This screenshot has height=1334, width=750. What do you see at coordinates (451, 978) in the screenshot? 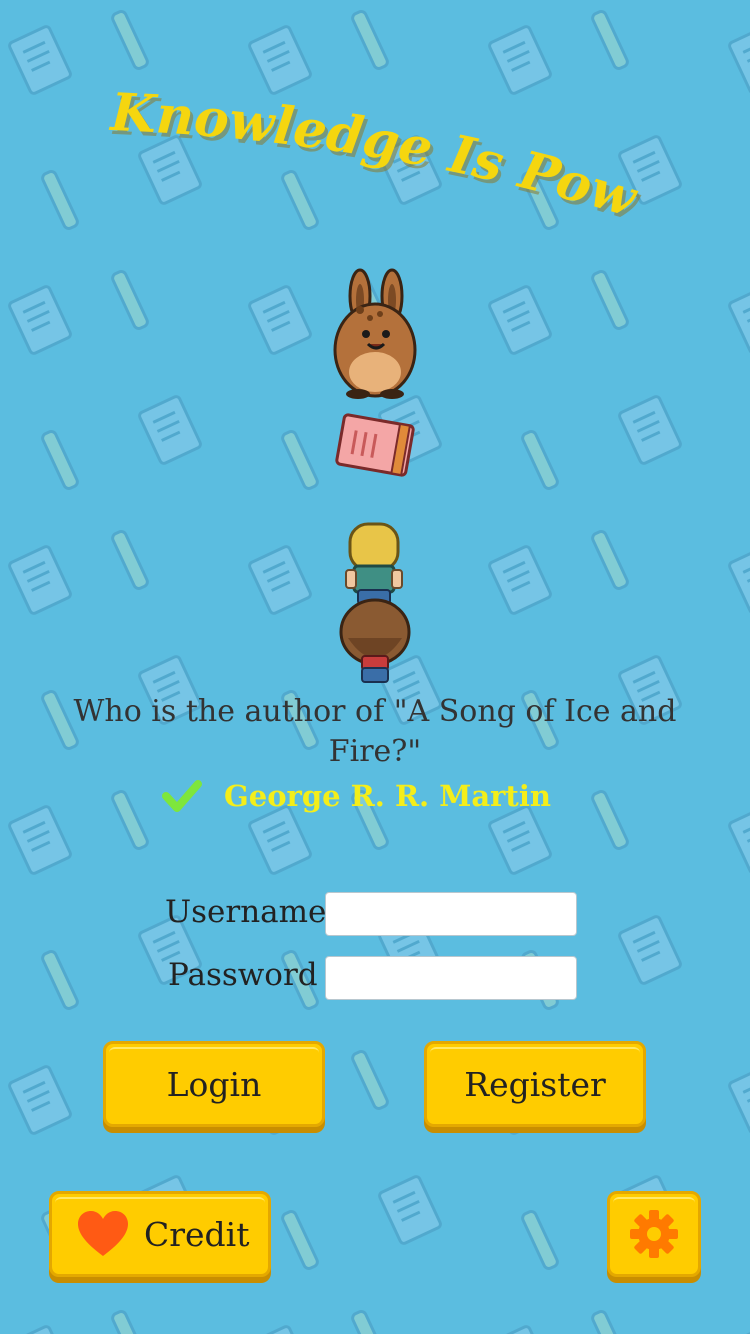
I see `password-field` at bounding box center [451, 978].